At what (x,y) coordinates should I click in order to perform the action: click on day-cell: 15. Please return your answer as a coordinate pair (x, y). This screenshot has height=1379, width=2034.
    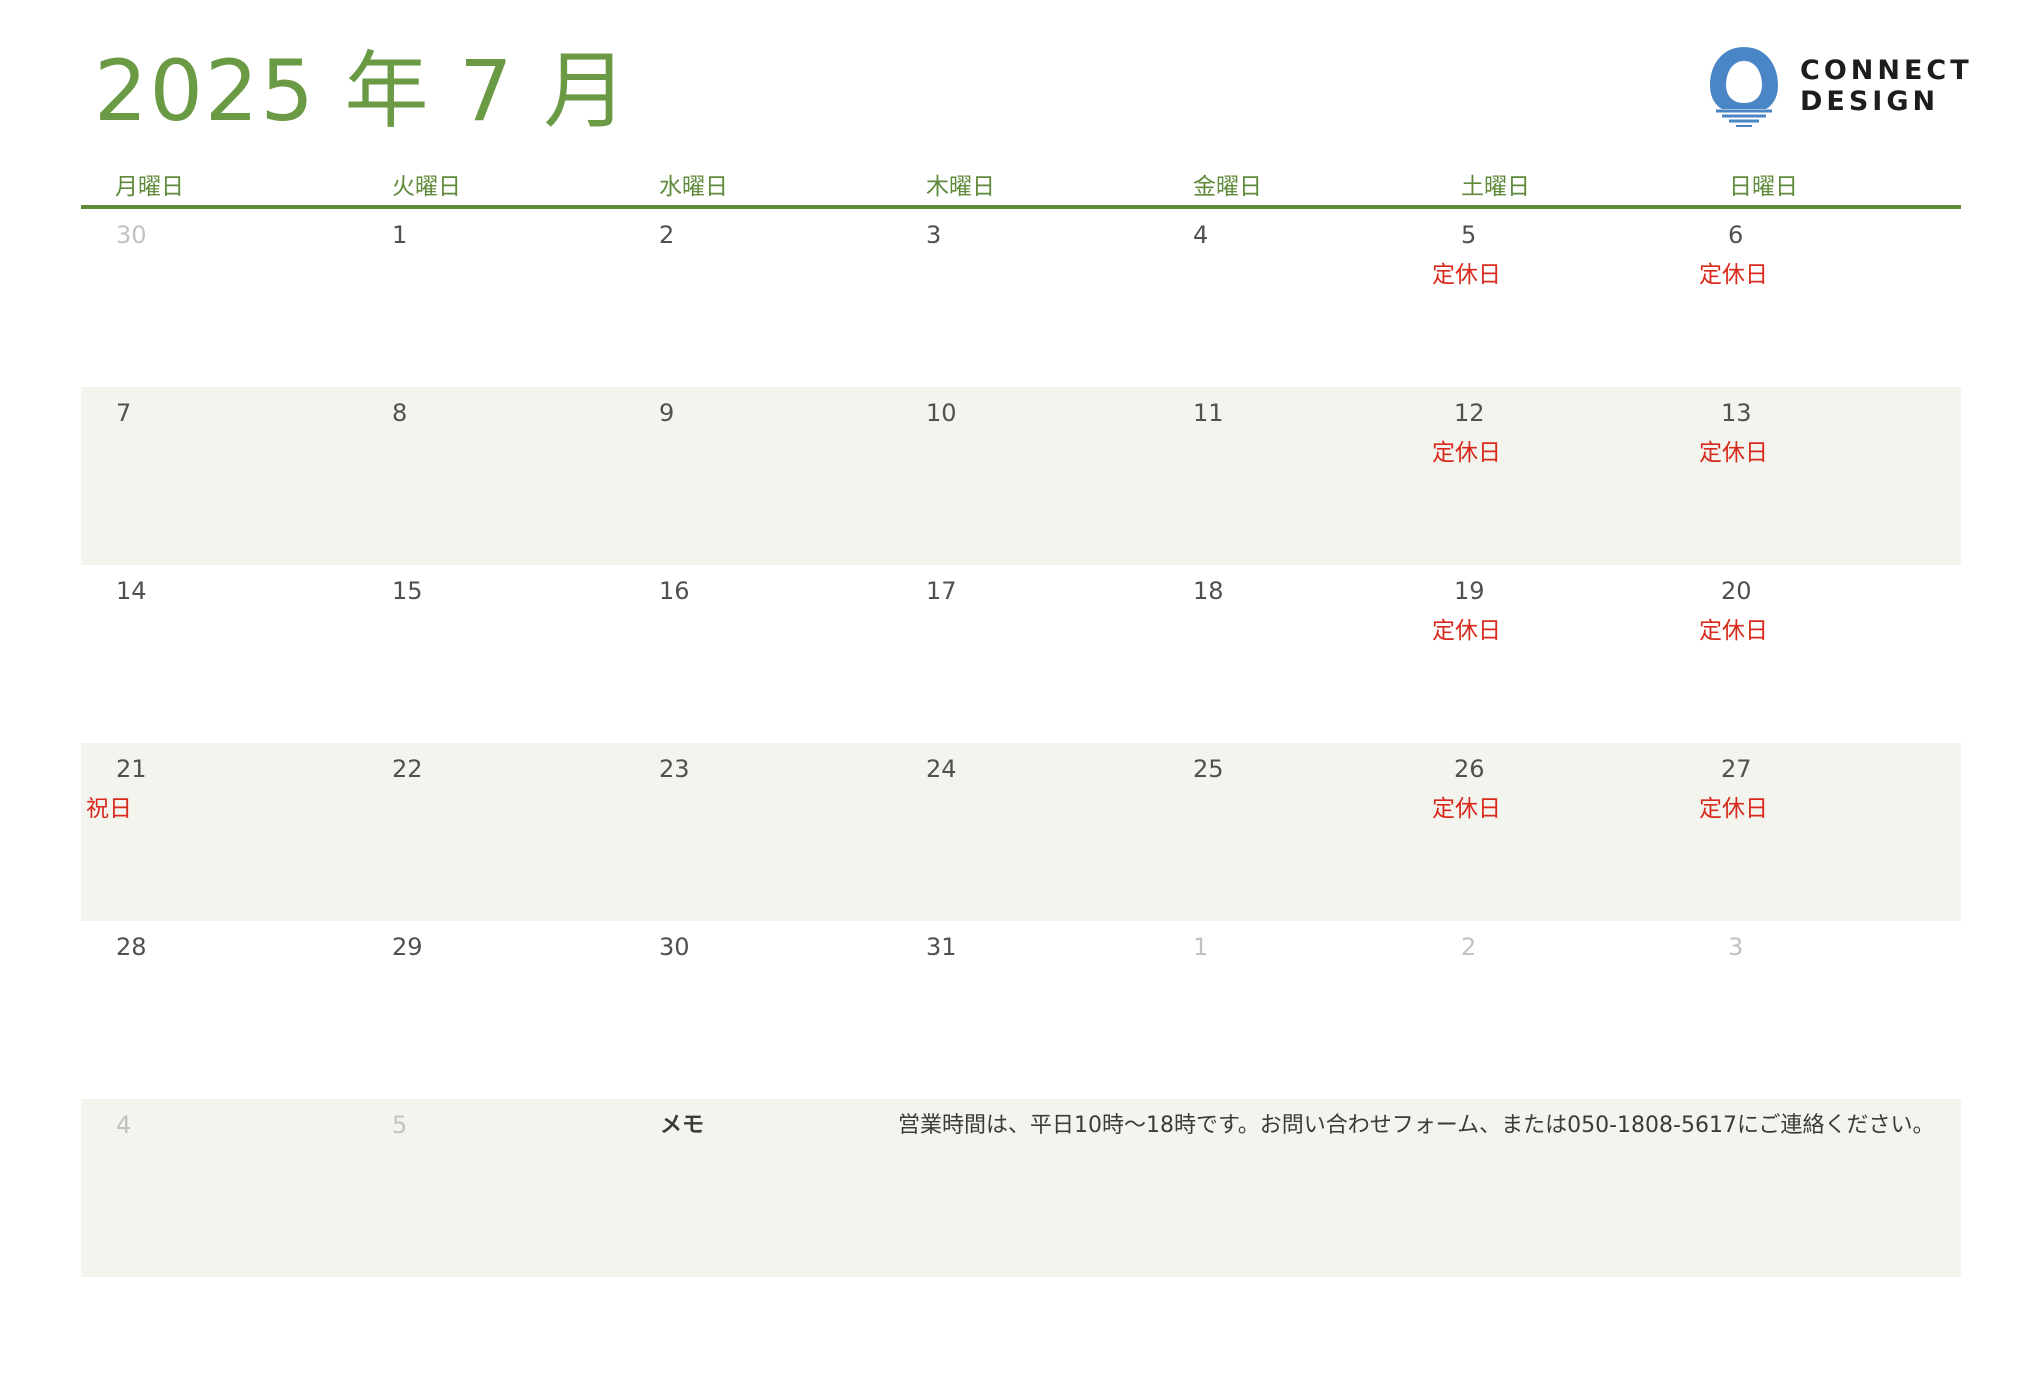
    Looking at the image, I should click on (486, 654).